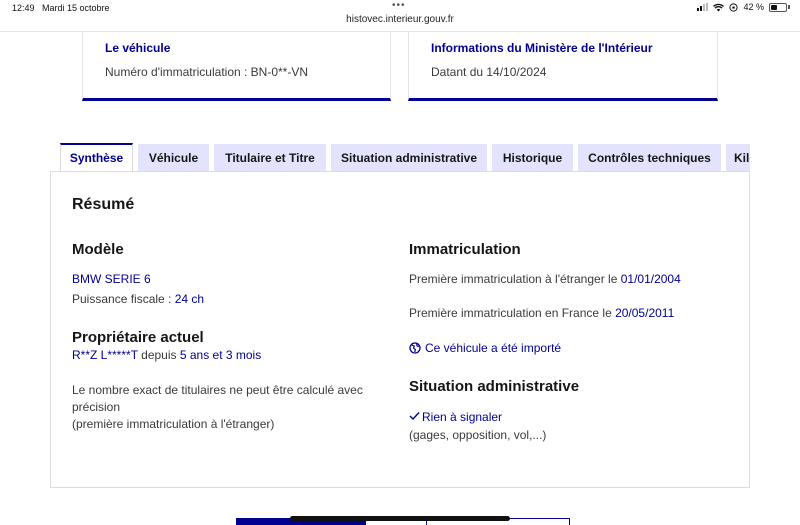 This screenshot has width=800, height=525. What do you see at coordinates (462, 417) in the screenshot?
I see `situation-status-label: Rien à signaler` at bounding box center [462, 417].